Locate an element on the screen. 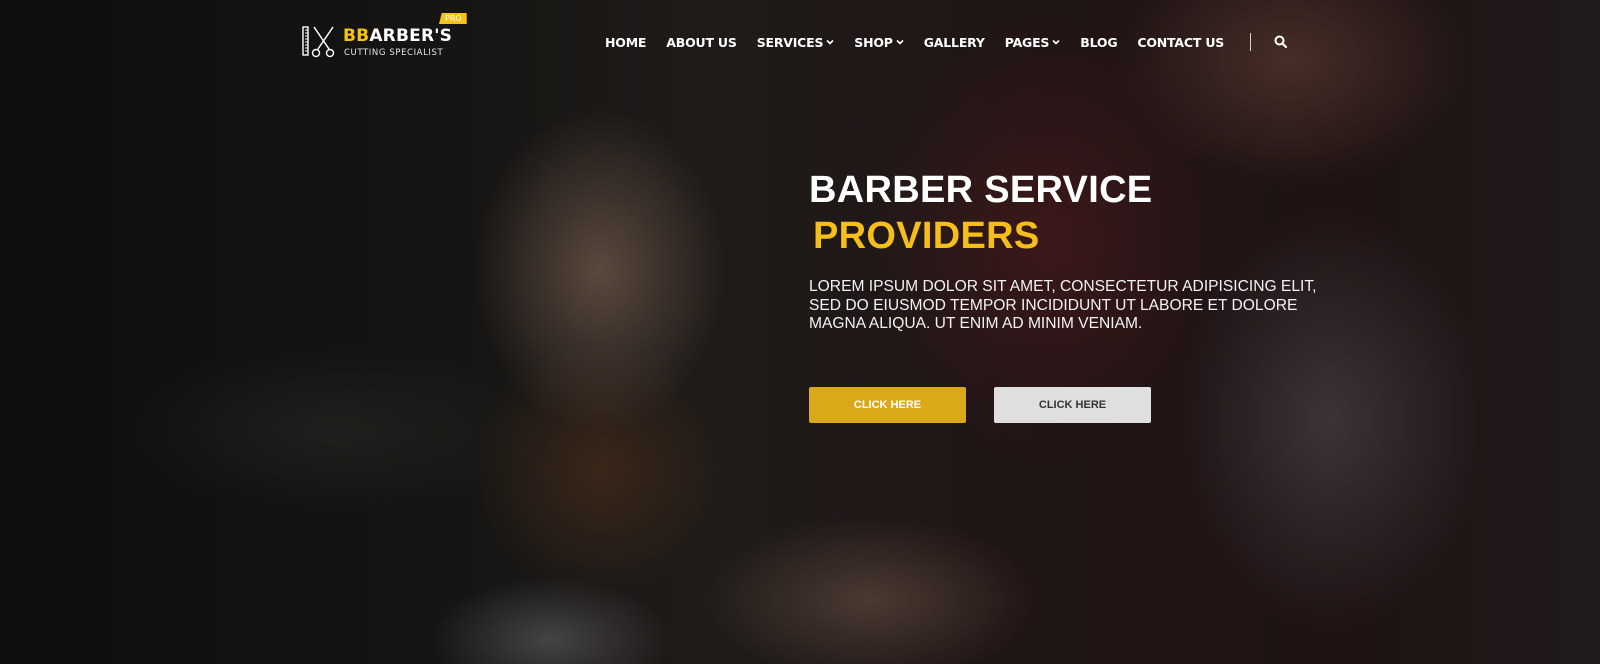 This screenshot has width=1600, height=664. hero-title: BARBER SERVICE is located at coordinates (981, 190).